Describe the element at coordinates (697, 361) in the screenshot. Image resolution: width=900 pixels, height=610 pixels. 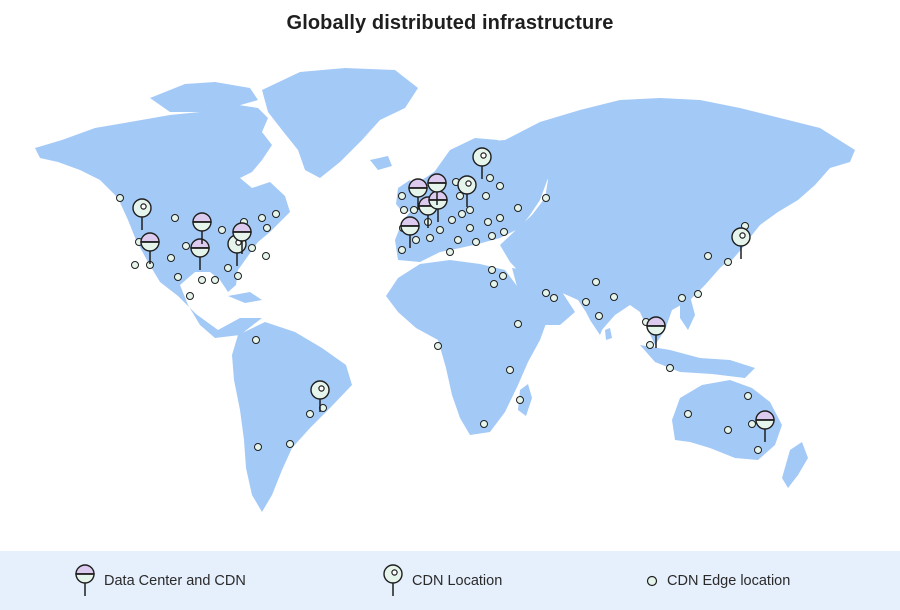
I see `indonesia-landmass` at that location.